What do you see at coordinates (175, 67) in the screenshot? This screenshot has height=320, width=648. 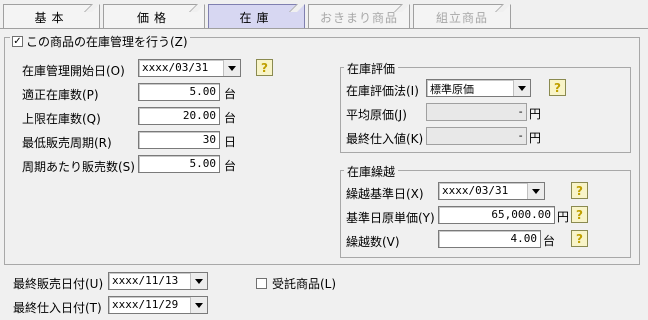 I see `start-date-value: xxxx/03/31` at bounding box center [175, 67].